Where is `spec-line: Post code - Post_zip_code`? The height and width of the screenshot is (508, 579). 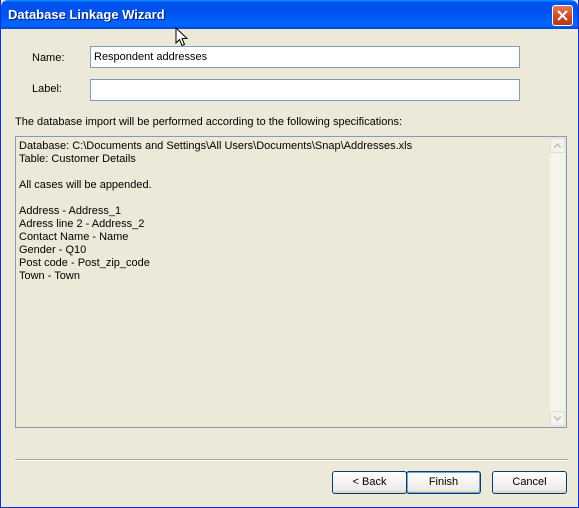
spec-line: Post code - Post_zip_code is located at coordinates (84, 263).